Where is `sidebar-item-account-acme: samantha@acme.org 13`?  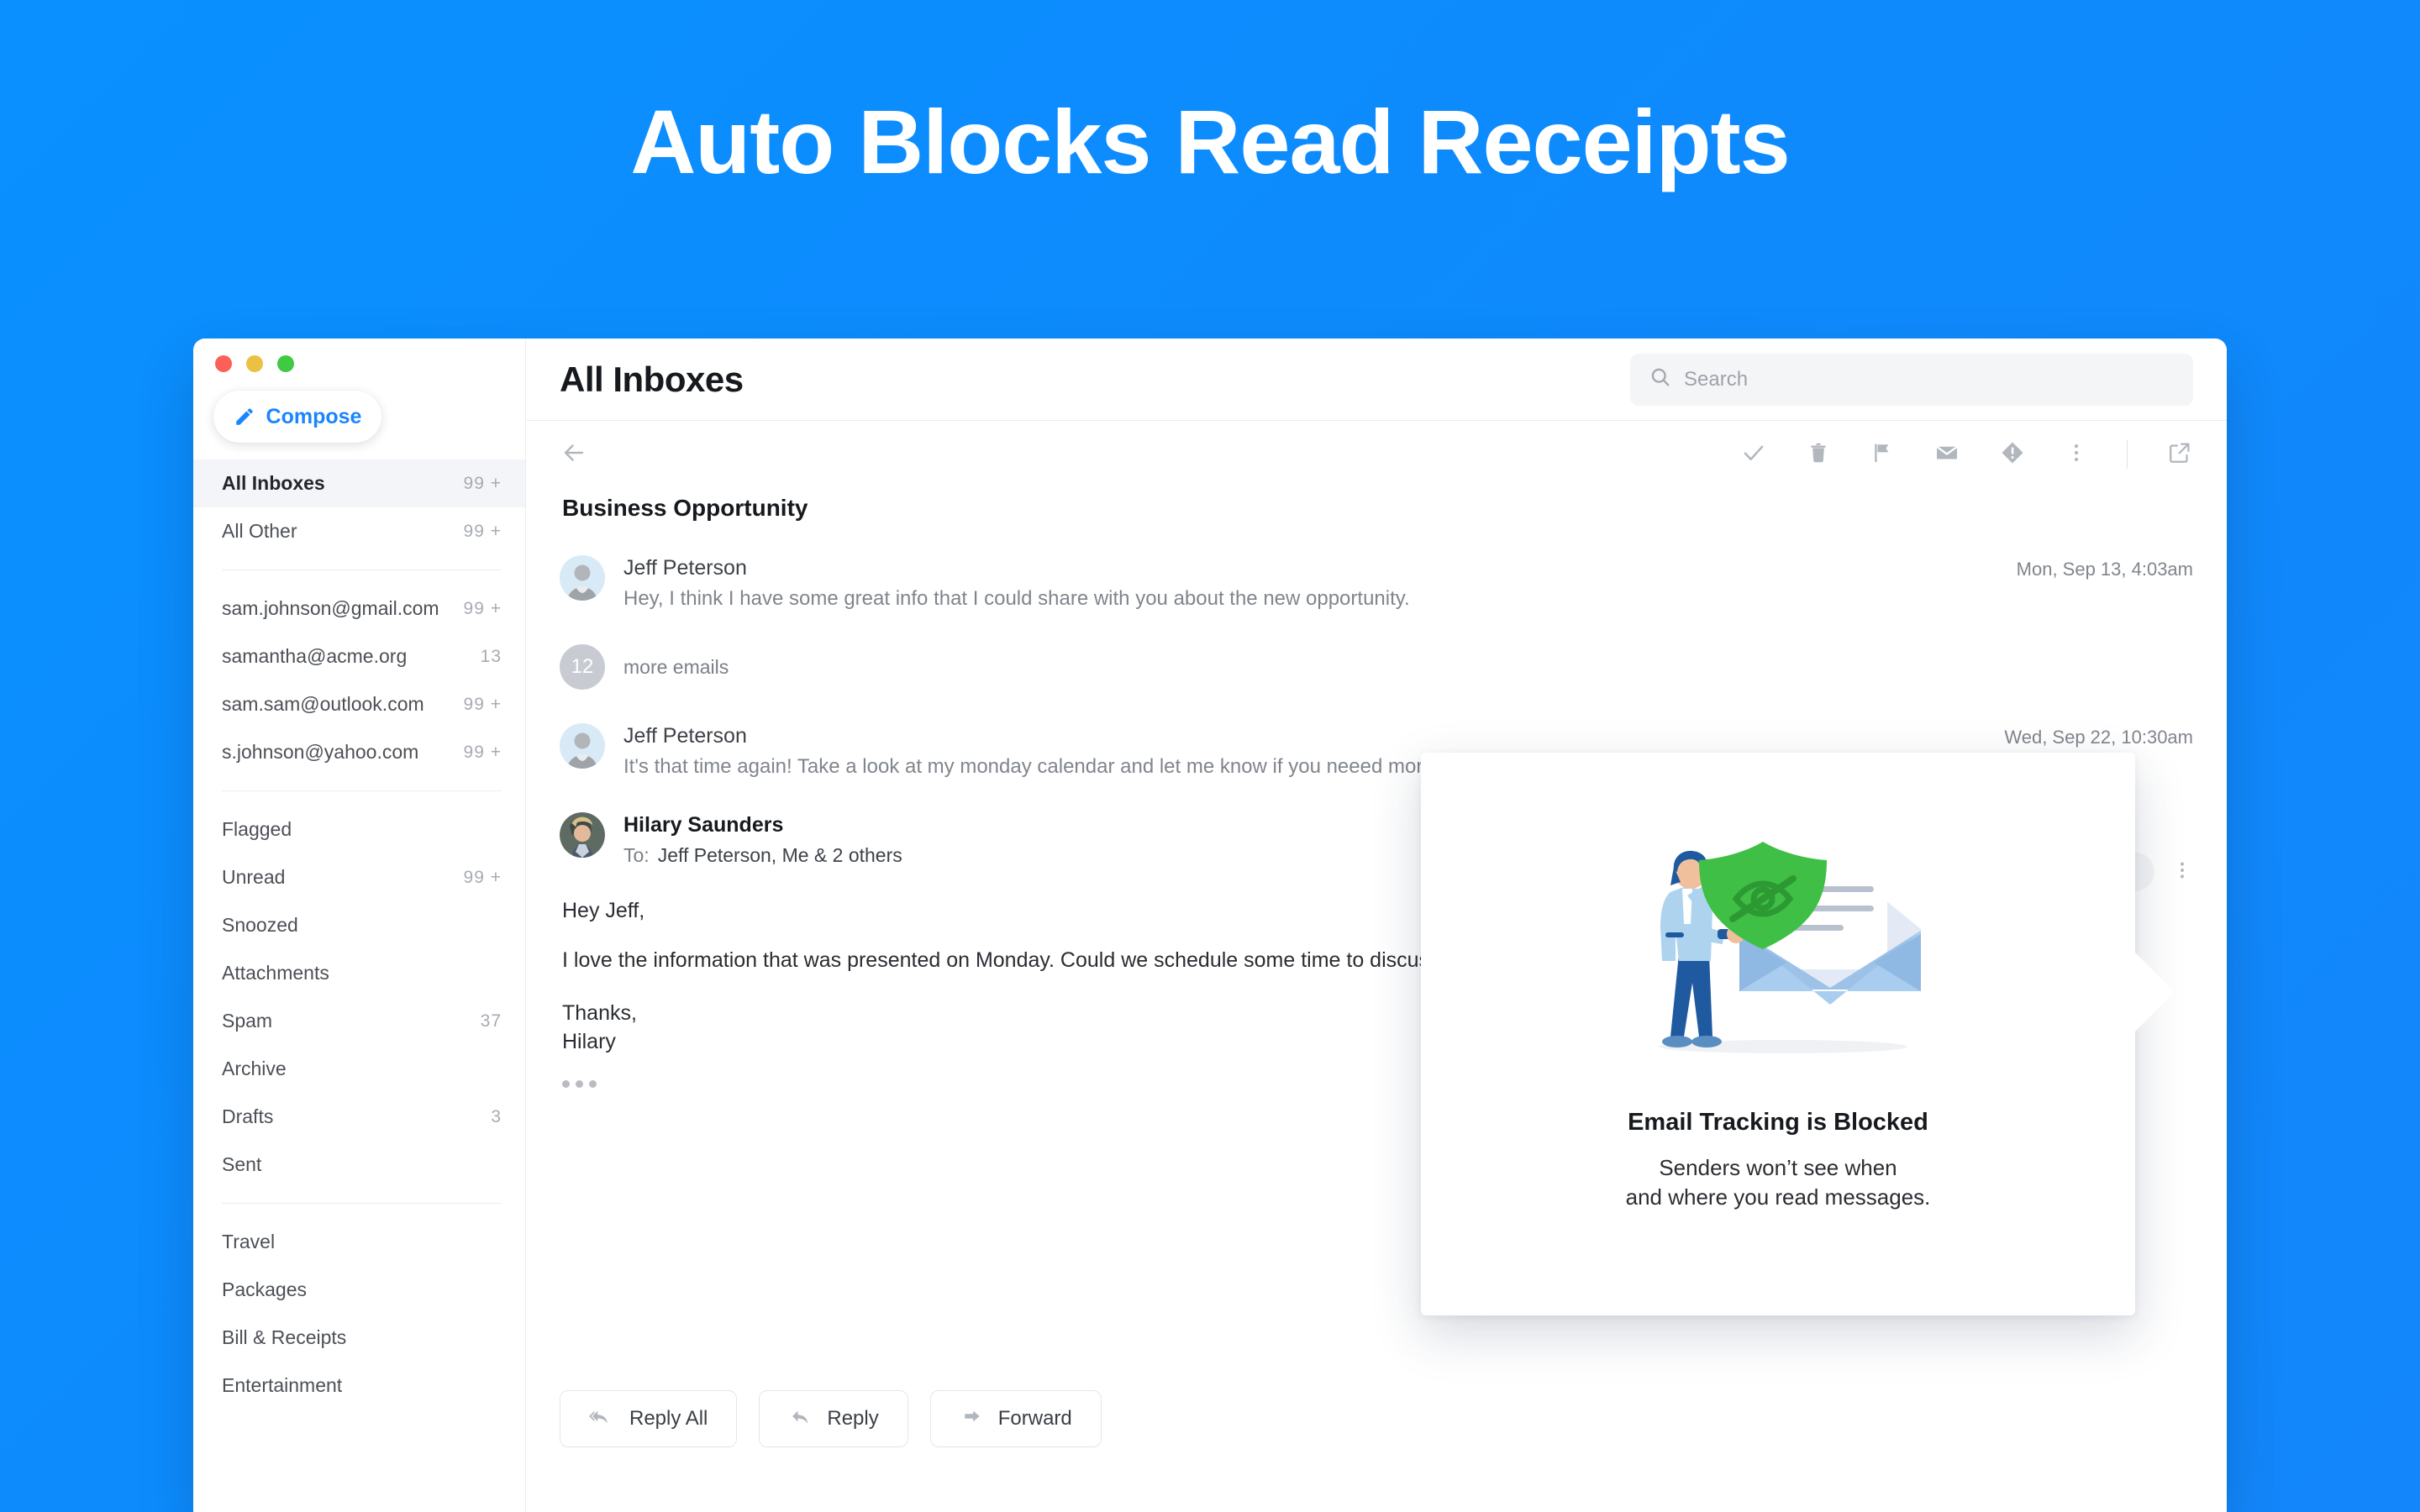 sidebar-item-account-acme: samantha@acme.org 13 is located at coordinates (359, 656).